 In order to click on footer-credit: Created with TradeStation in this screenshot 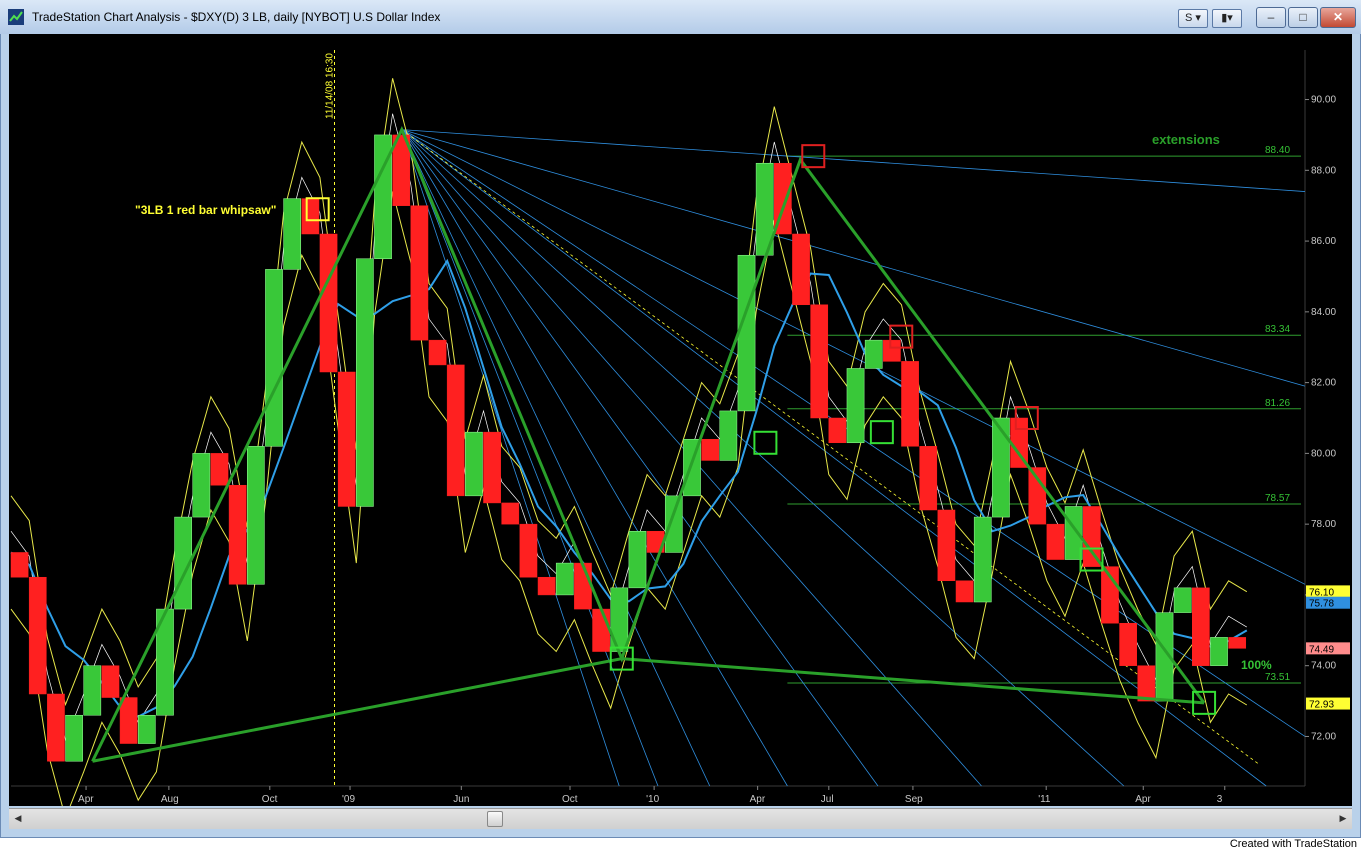, I will do `click(1293, 844)`.